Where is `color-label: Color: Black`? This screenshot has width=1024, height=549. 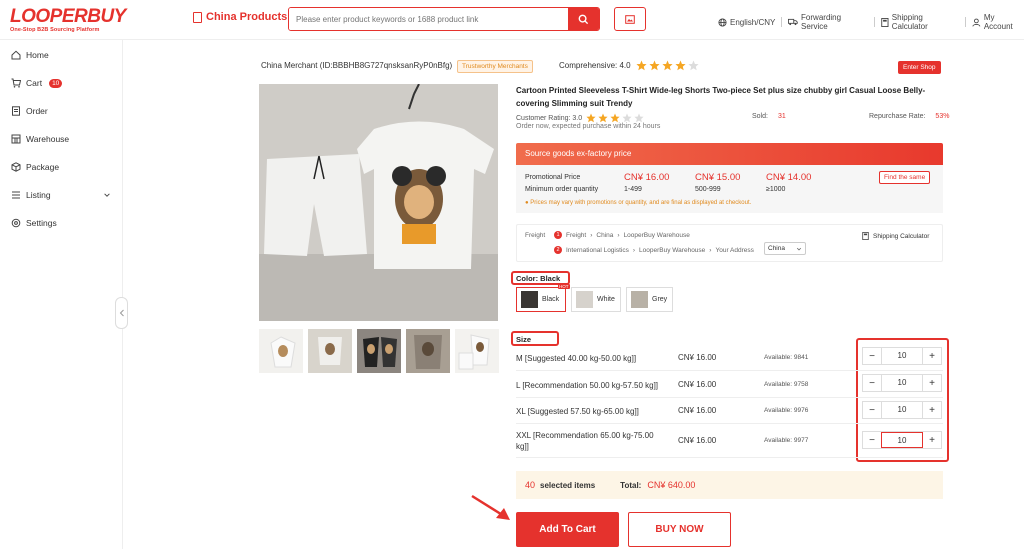
color-label: Color: Black is located at coordinates (538, 278).